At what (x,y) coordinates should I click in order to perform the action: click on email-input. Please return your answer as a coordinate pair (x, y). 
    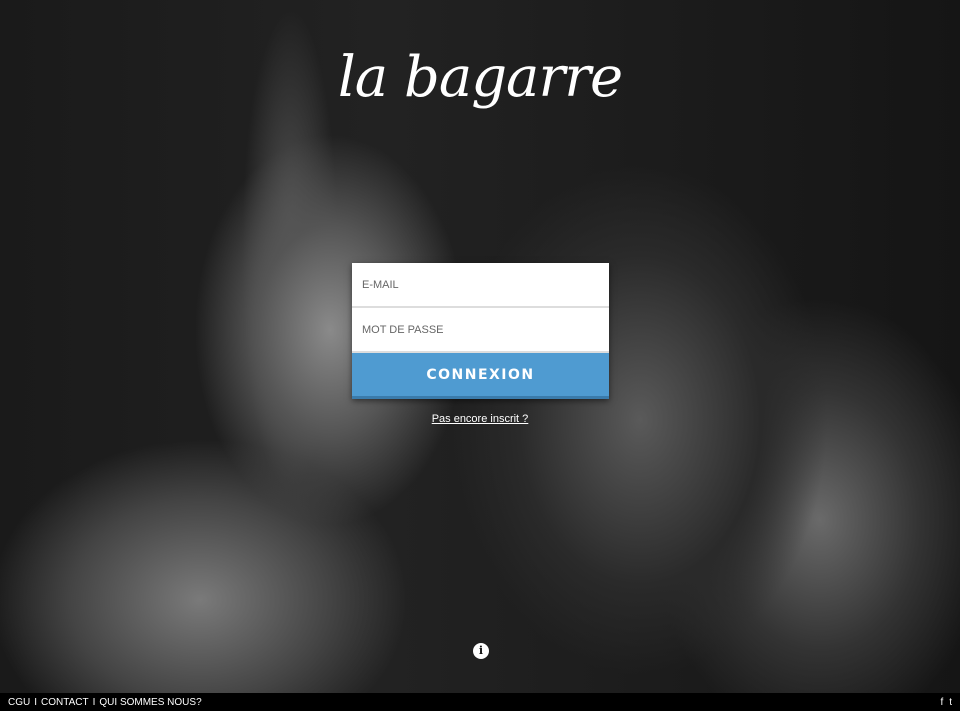
    Looking at the image, I should click on (480, 284).